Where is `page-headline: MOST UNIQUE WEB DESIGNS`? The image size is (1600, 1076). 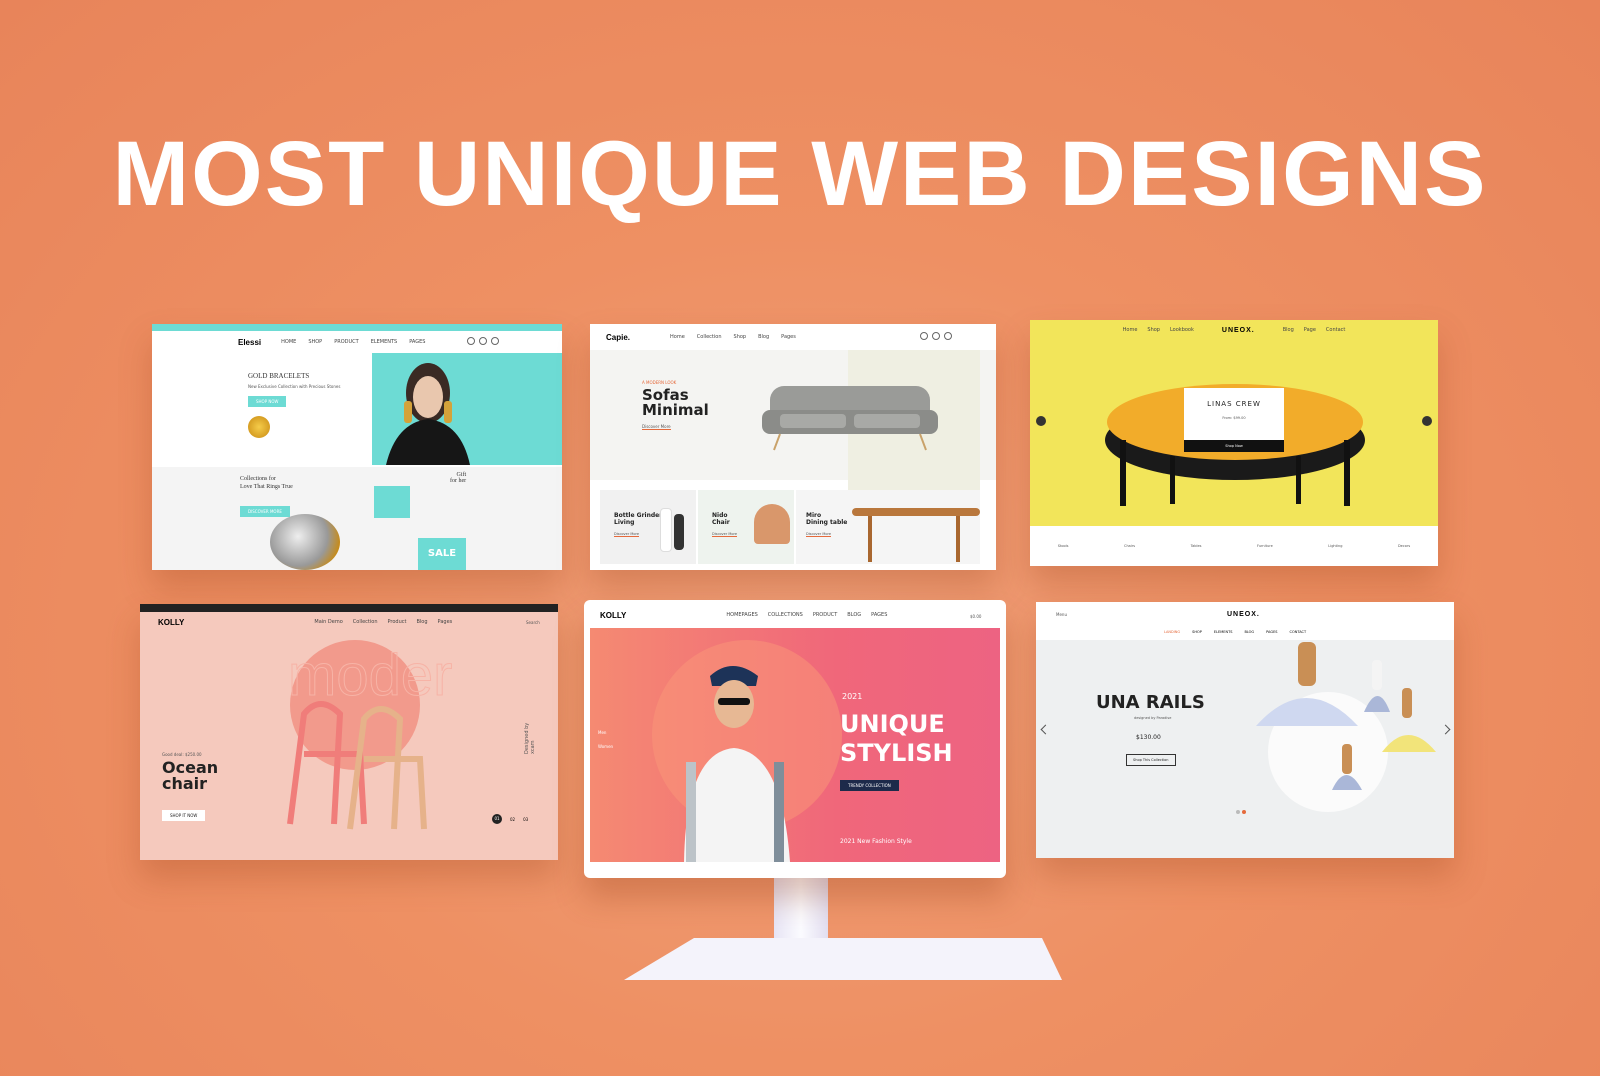
page-headline: MOST UNIQUE WEB DESIGNS is located at coordinates (800, 174).